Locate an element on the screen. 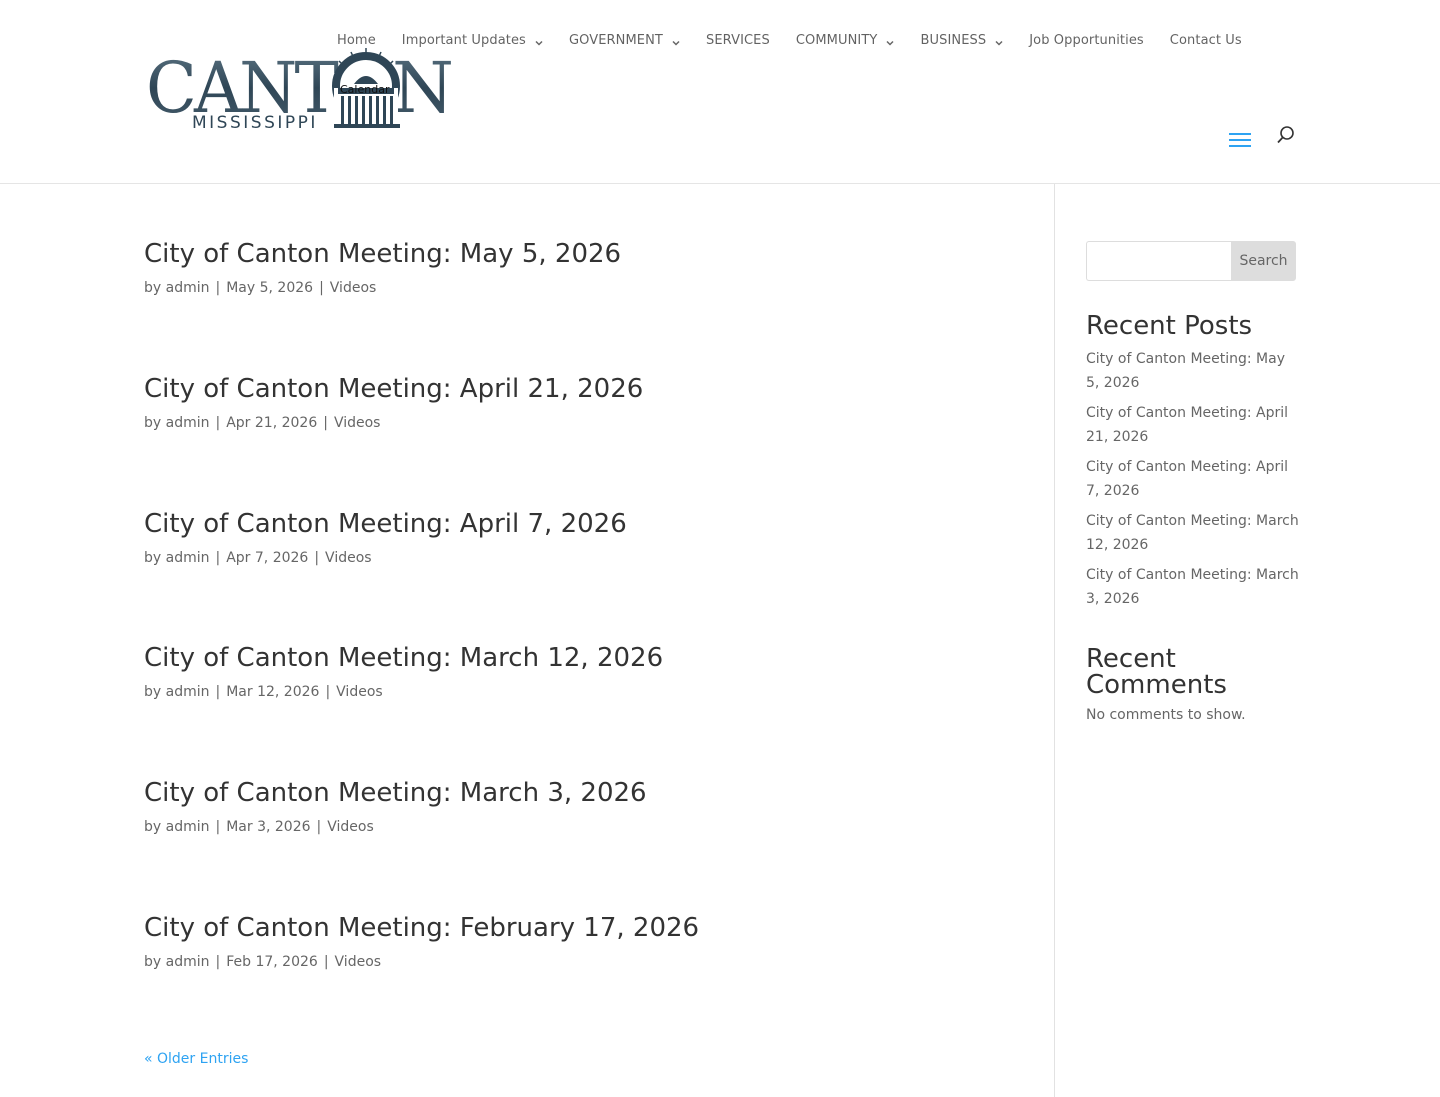  nav-item-label: Job Opportunities is located at coordinates (1086, 40).